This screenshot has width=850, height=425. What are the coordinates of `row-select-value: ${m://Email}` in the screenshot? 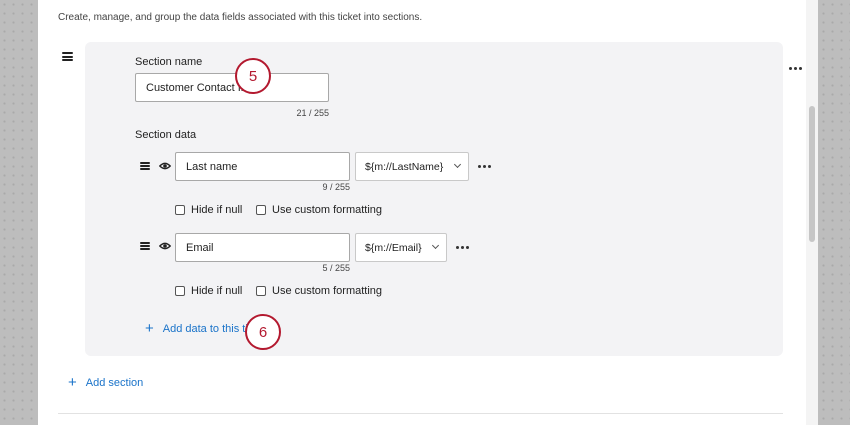 It's located at (393, 247).